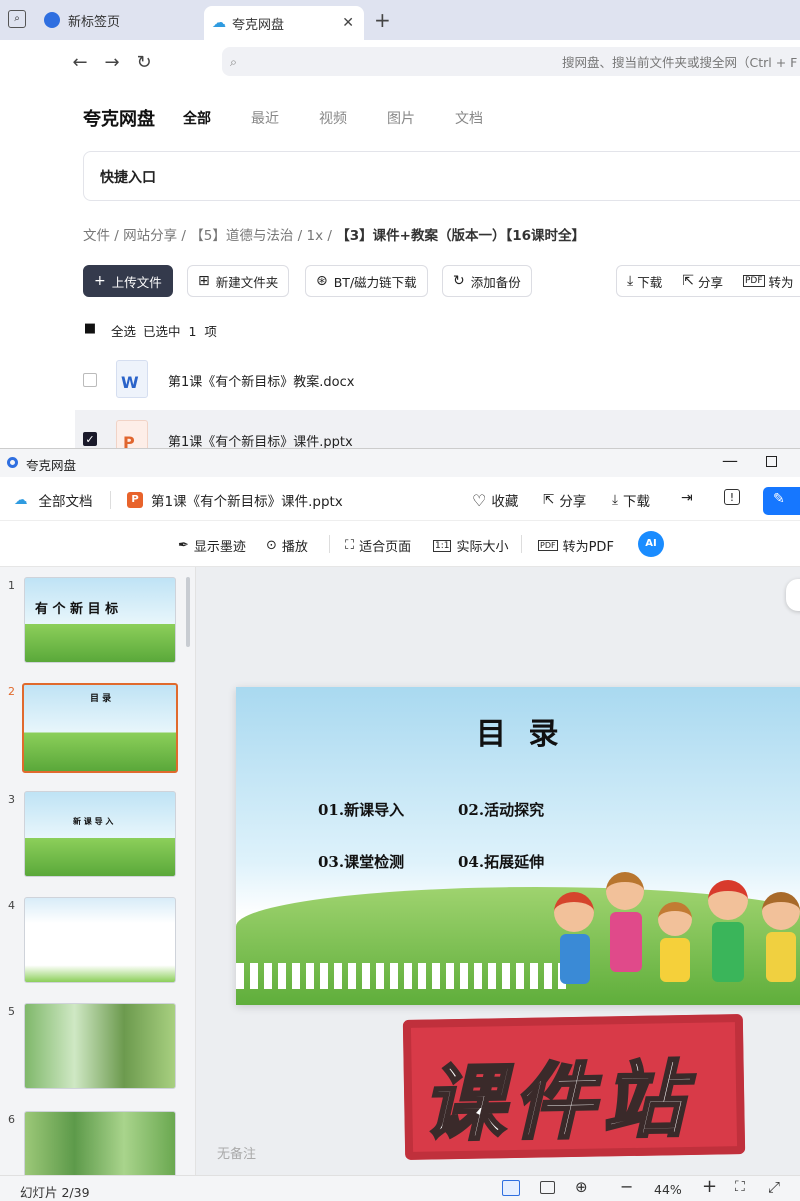 This screenshot has width=800, height=1201. What do you see at coordinates (615, 500) in the screenshot?
I see `download-icon: ⤓` at bounding box center [615, 500].